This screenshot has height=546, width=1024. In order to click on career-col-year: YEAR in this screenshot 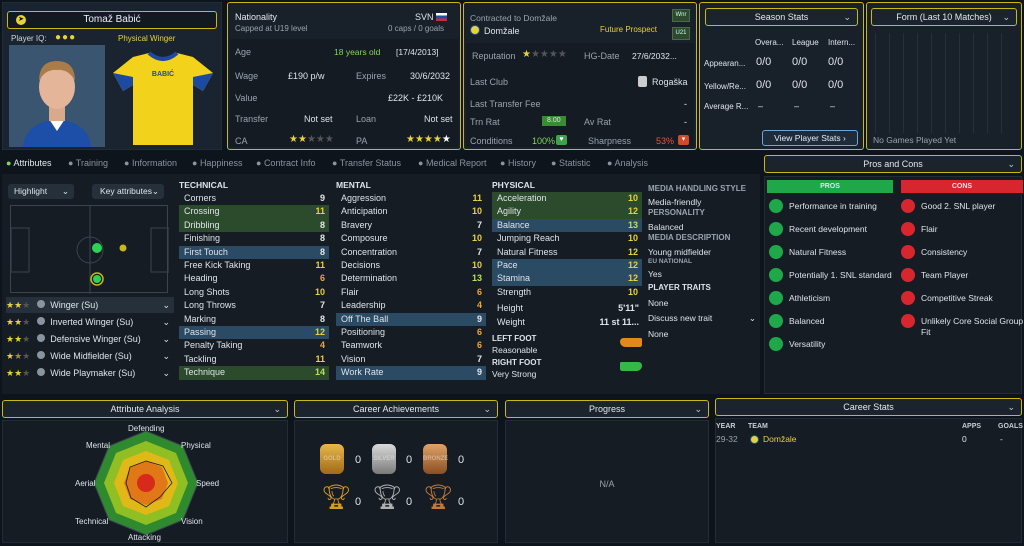, I will do `click(726, 426)`.